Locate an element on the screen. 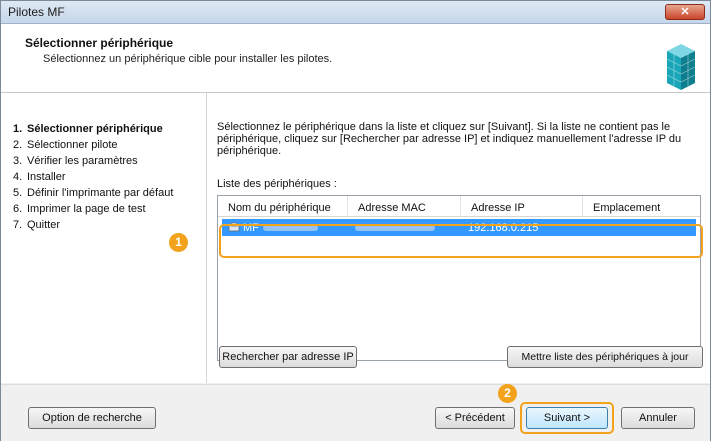 Image resolution: width=711 pixels, height=441 pixels. step-item: 6. Imprimer la page de test is located at coordinates (79, 209).